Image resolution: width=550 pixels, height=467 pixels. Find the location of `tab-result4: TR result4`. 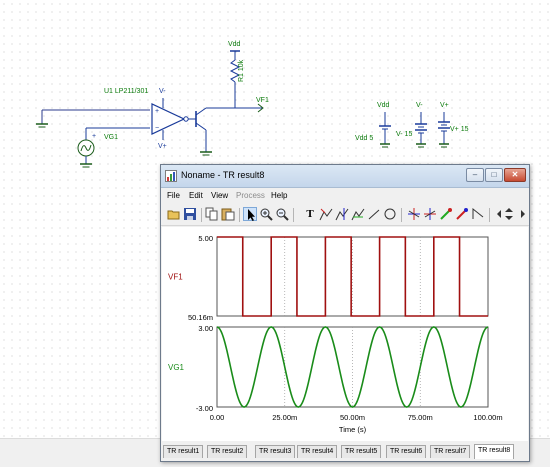

tab-result4: TR result4 is located at coordinates (317, 451).